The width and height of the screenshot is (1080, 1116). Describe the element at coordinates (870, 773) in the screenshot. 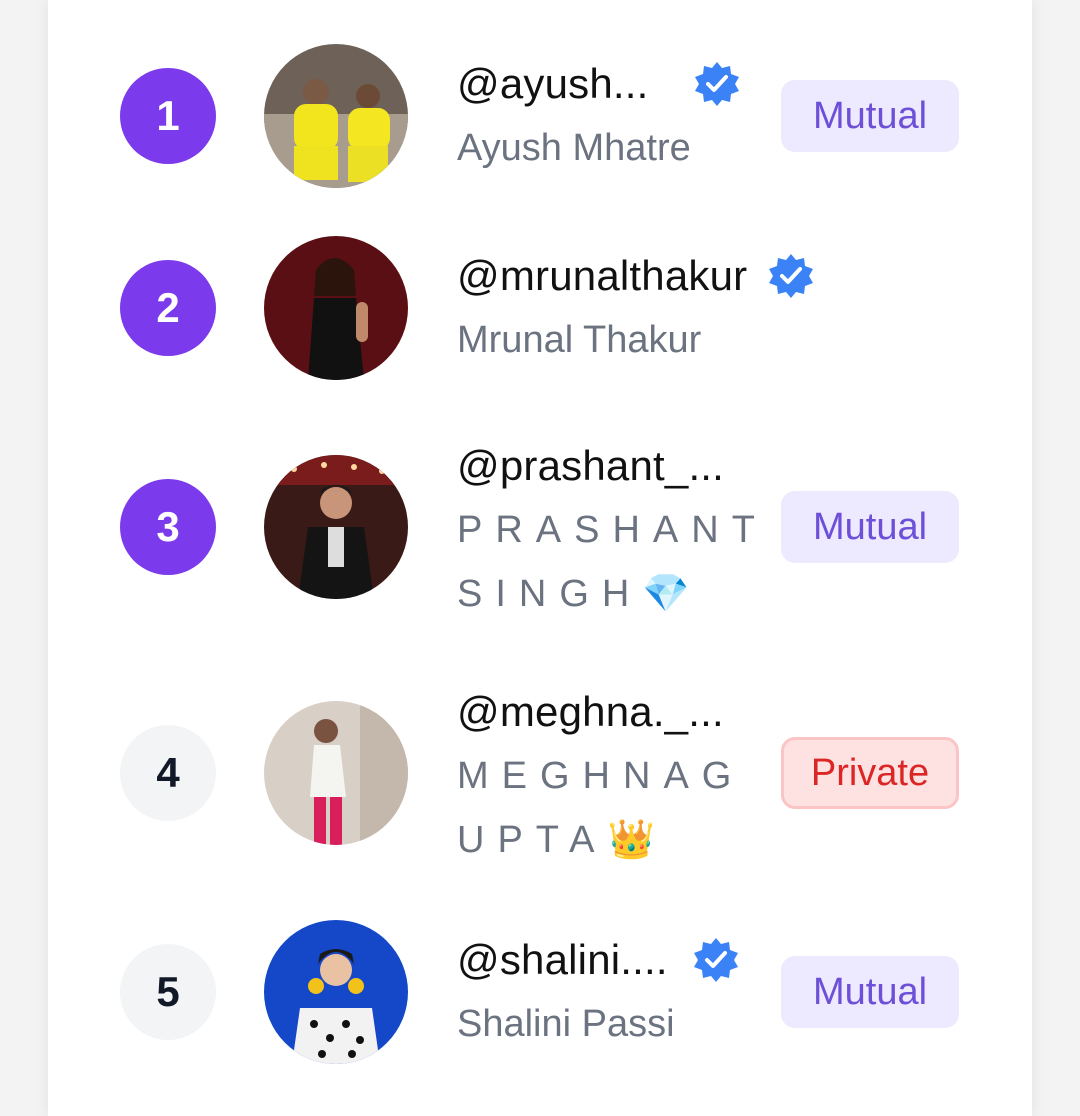

I see `private-badge: Private` at that location.